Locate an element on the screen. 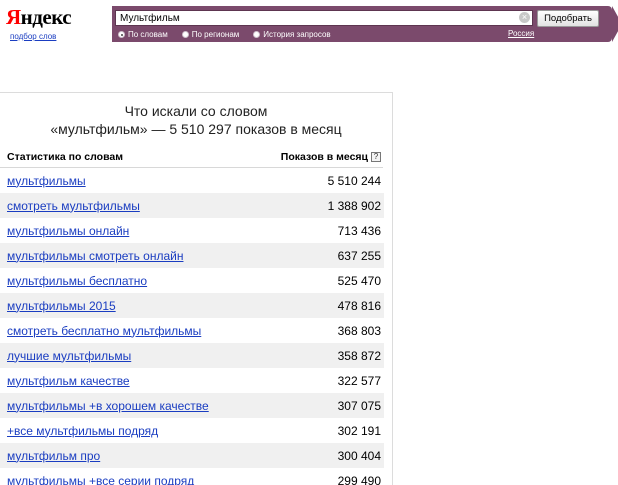 Image resolution: width=618 pixels, height=485 pixels. phrase-link: лучшие мультфильмы is located at coordinates (69, 356).